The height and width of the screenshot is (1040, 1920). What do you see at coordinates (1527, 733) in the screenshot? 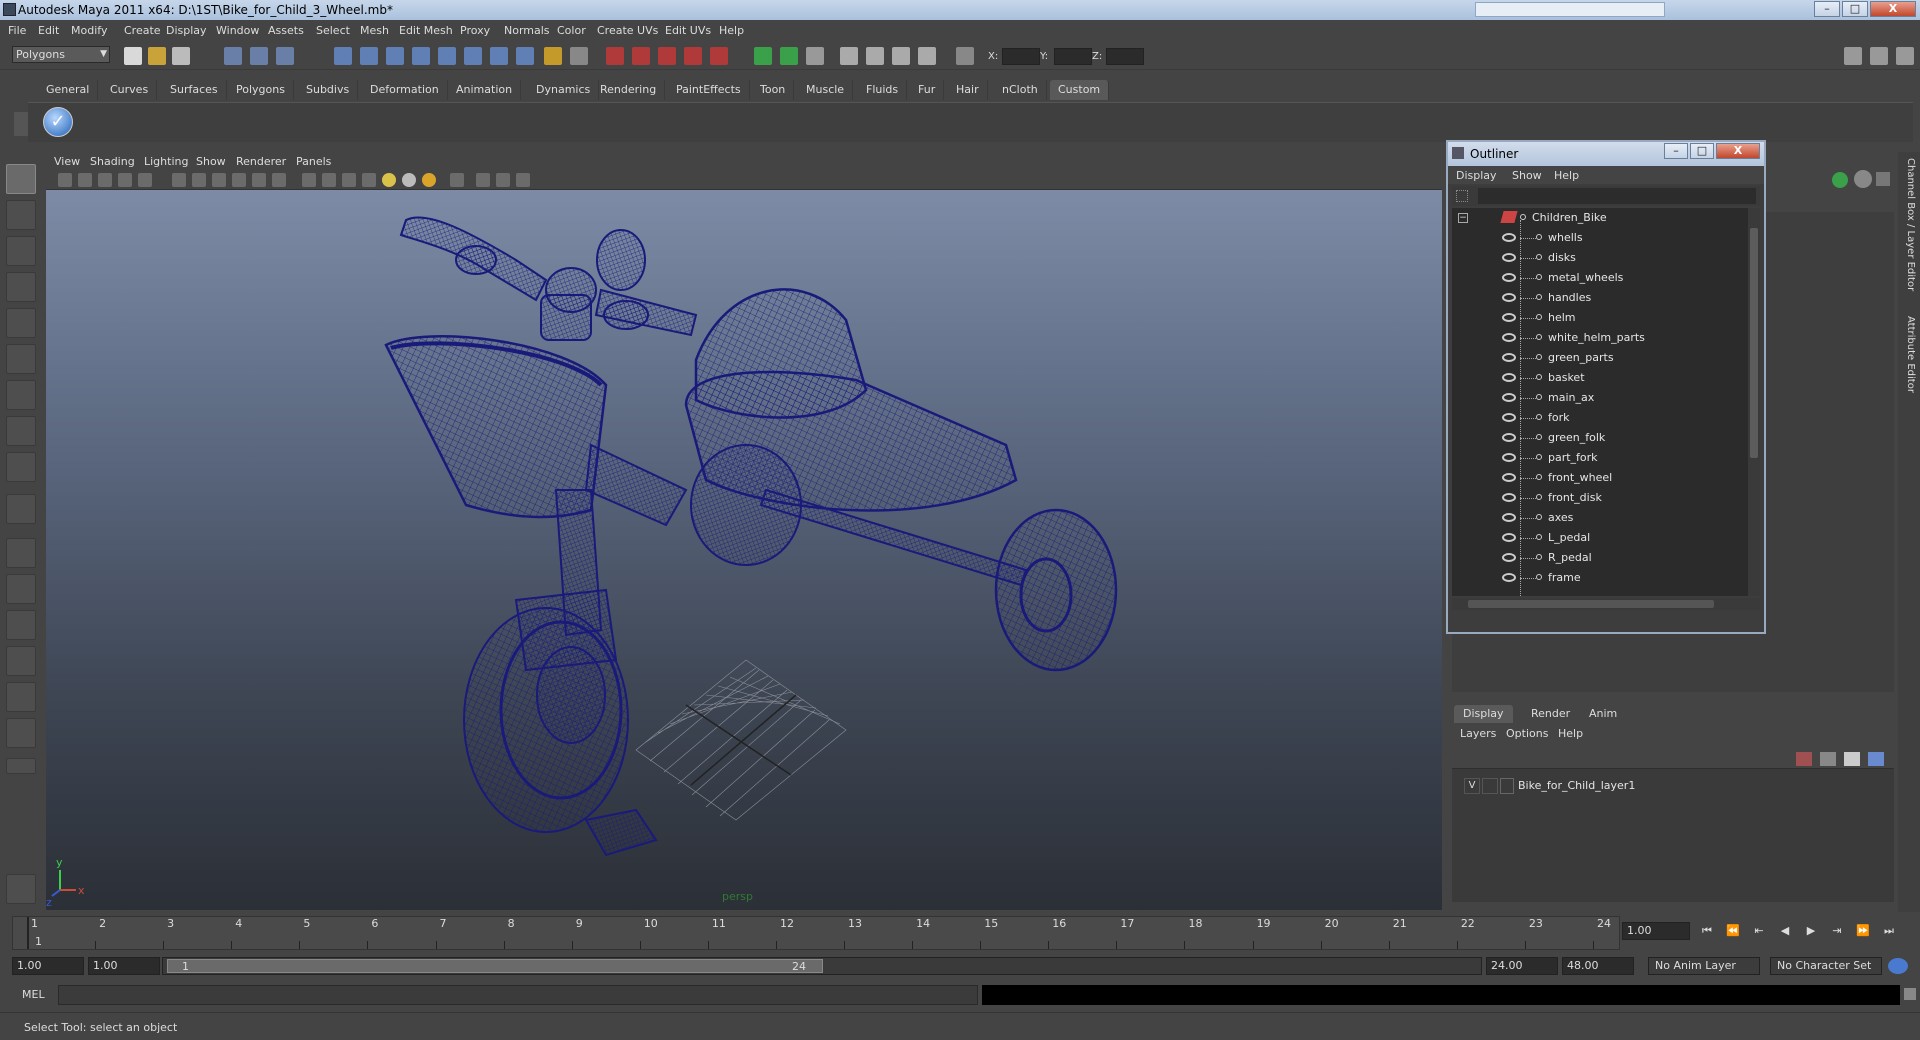
I see `layer-menu-options: Options` at bounding box center [1527, 733].